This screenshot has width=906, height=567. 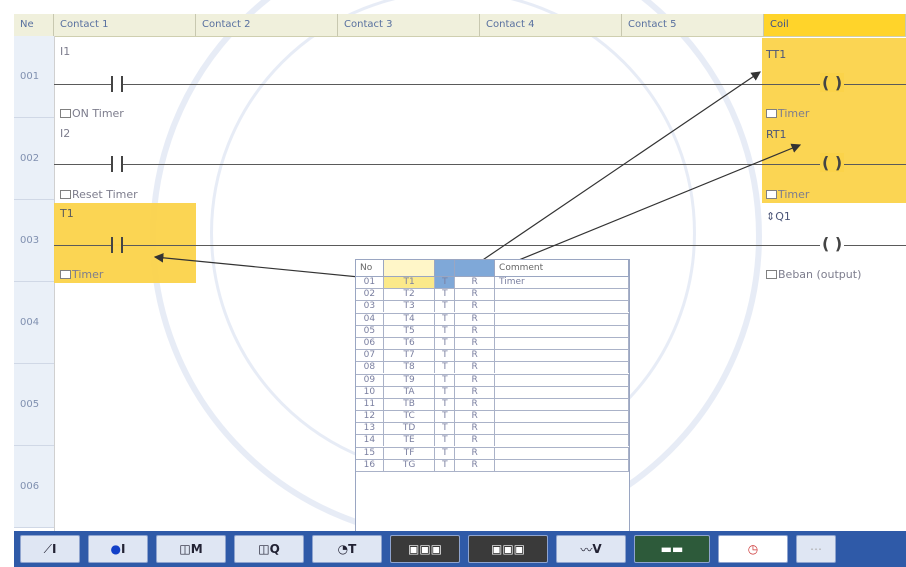 I want to click on popup-cell-no: 03, so click(x=370, y=307).